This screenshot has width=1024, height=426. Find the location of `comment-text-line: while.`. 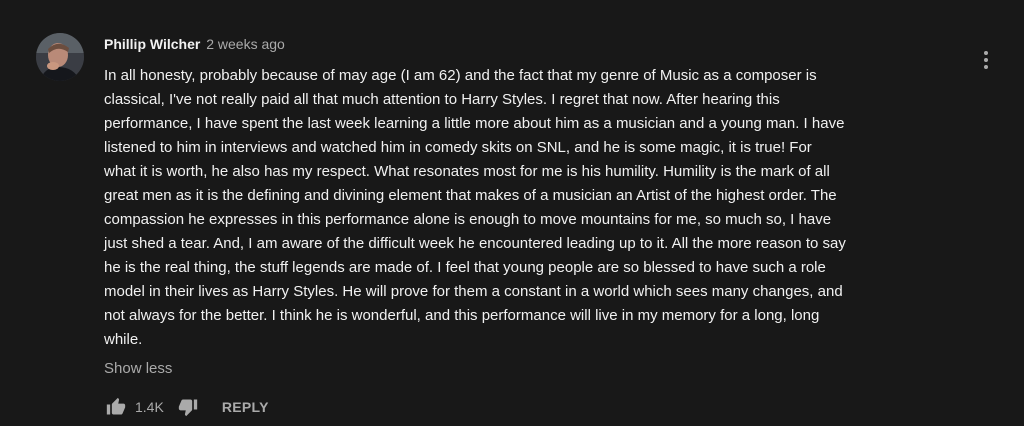

comment-text-line: while. is located at coordinates (123, 339).